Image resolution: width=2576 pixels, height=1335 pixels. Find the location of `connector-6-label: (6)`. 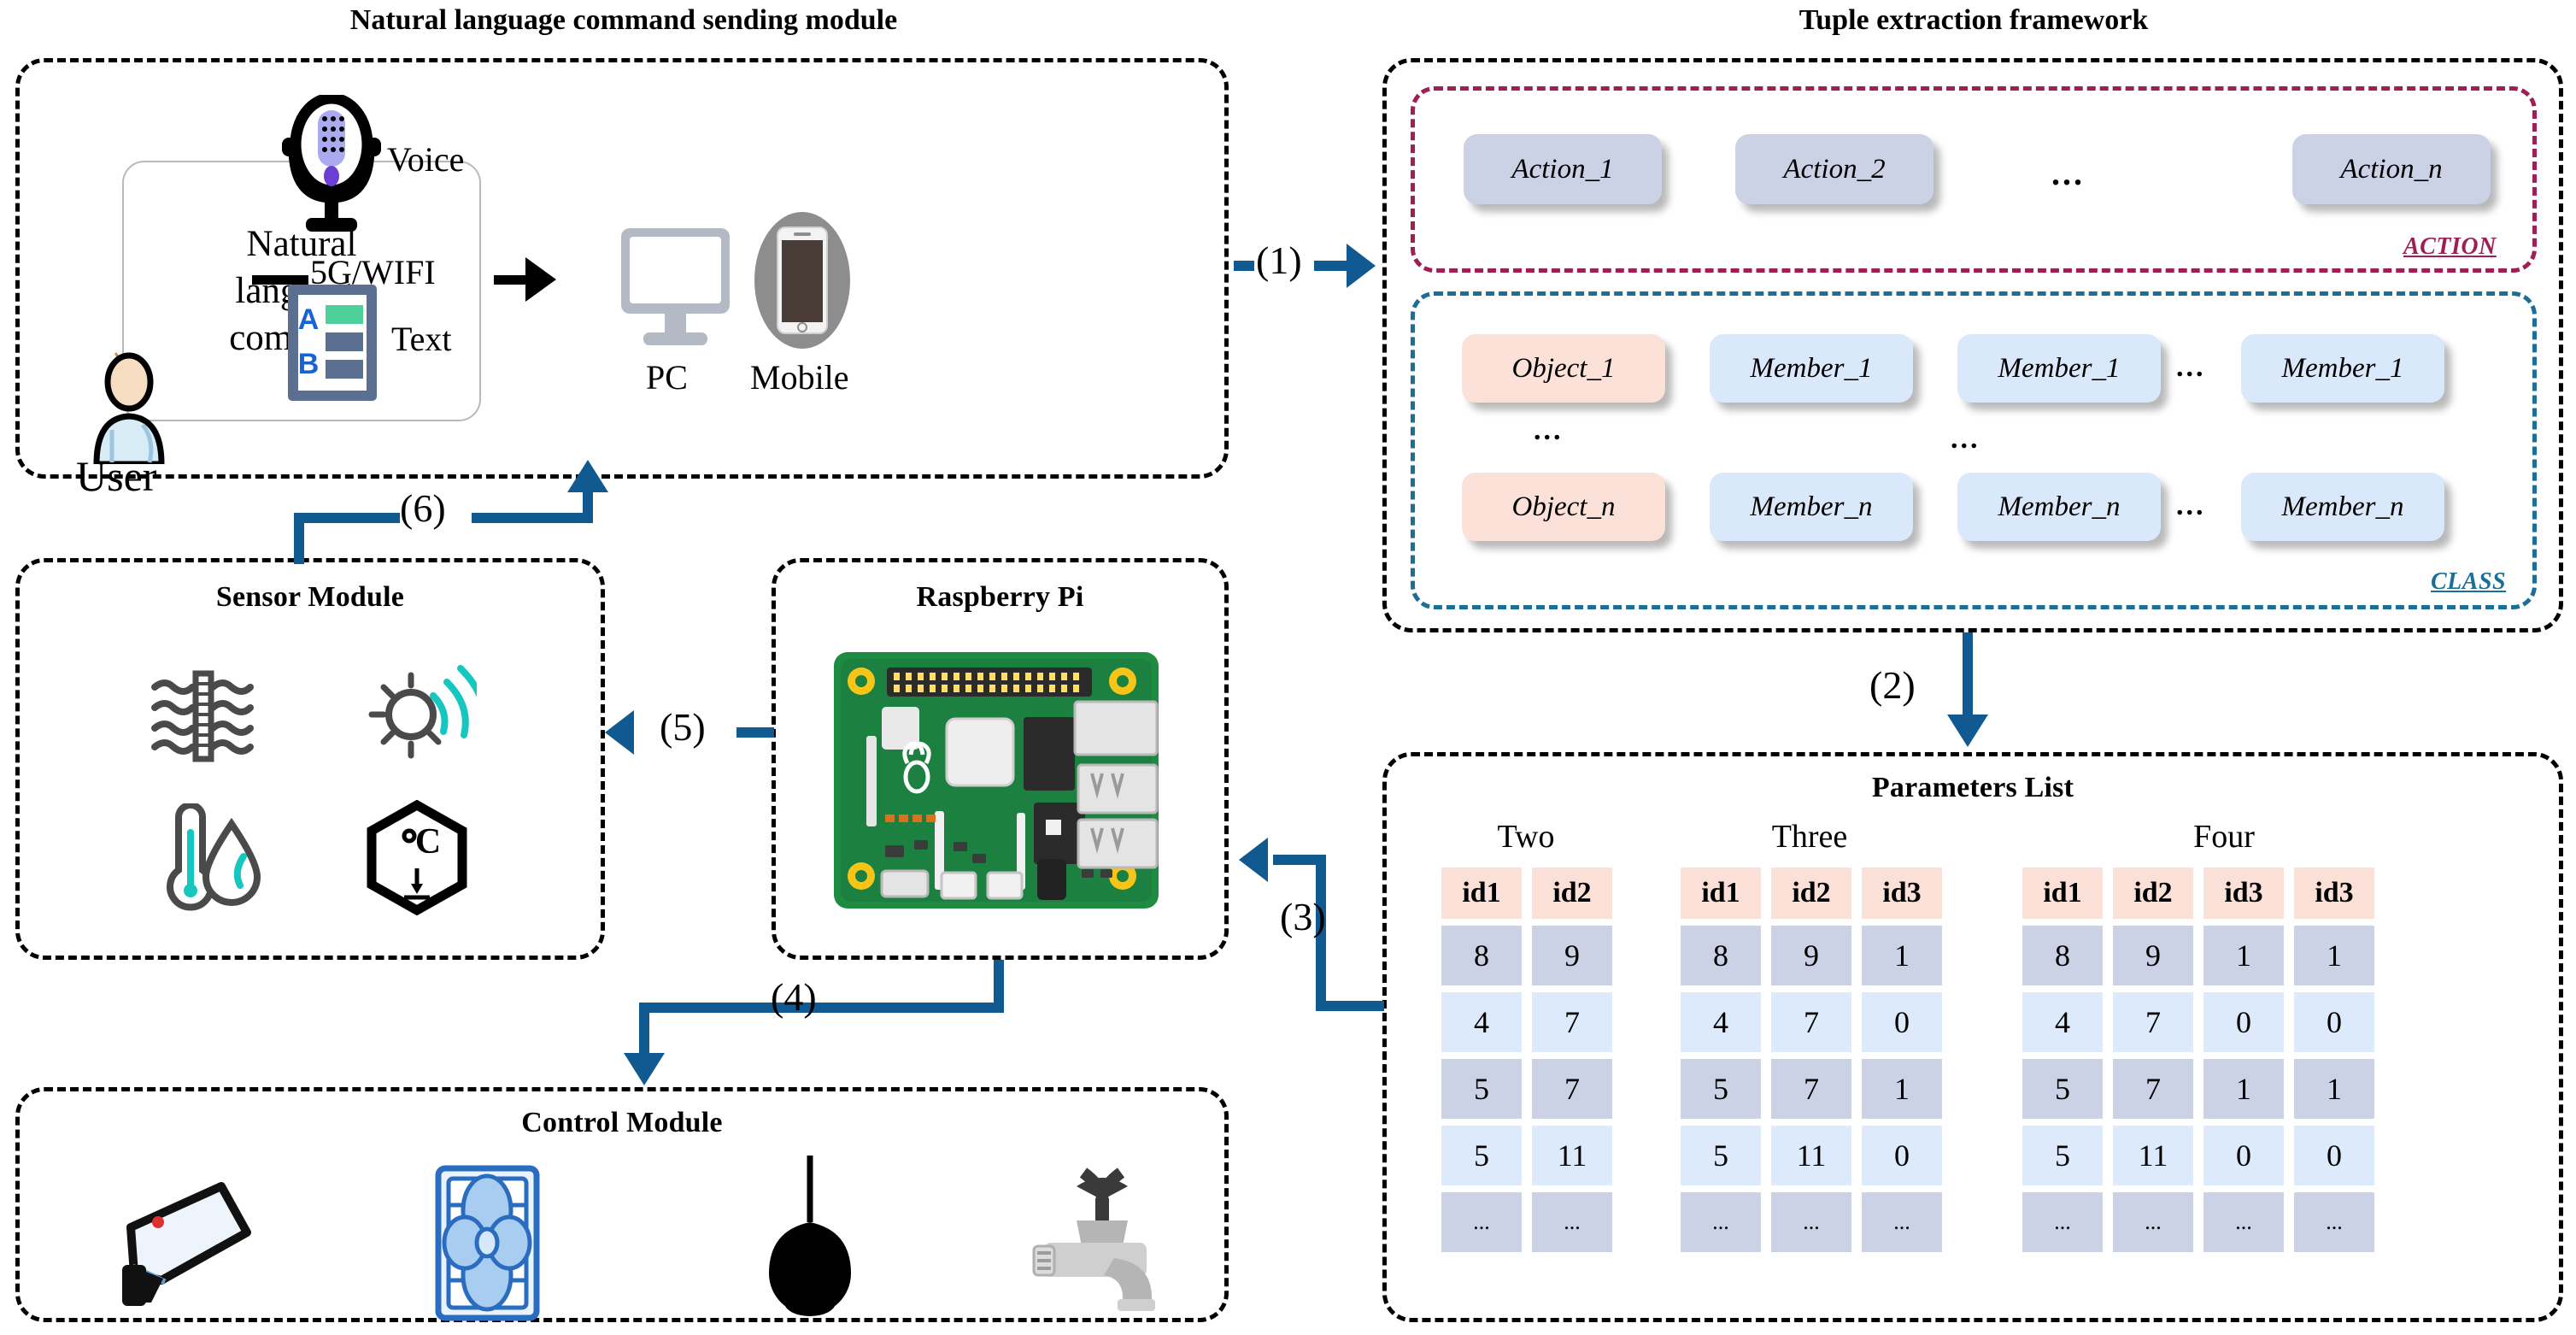

connector-6-label: (6) is located at coordinates (423, 508).